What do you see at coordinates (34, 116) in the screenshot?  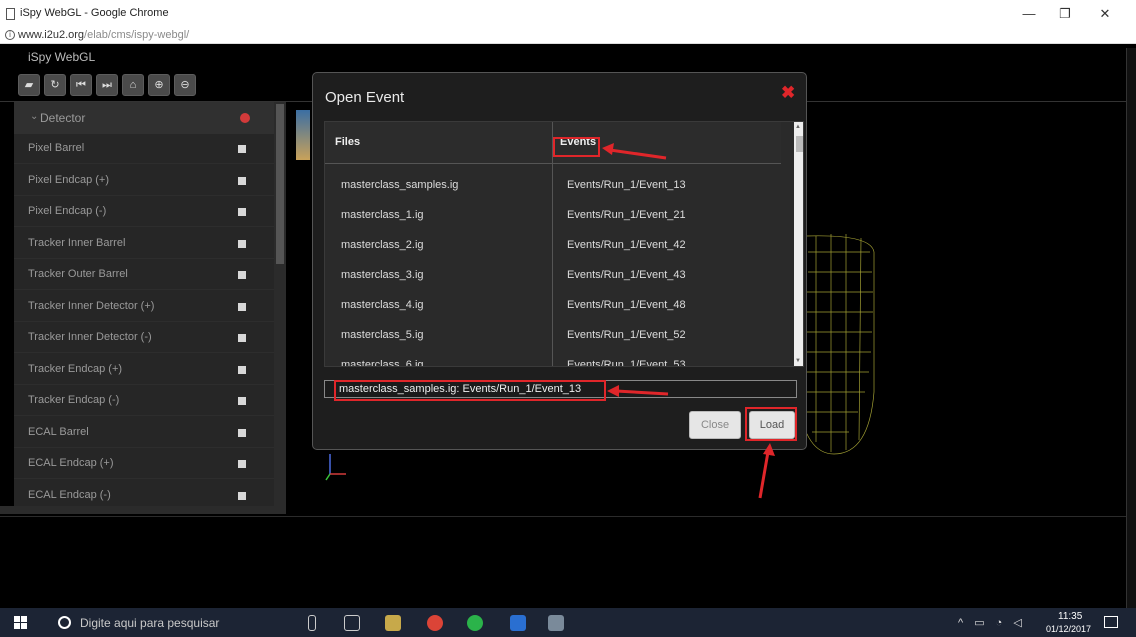 I see `chevron-down-icon: ⌄` at bounding box center [34, 116].